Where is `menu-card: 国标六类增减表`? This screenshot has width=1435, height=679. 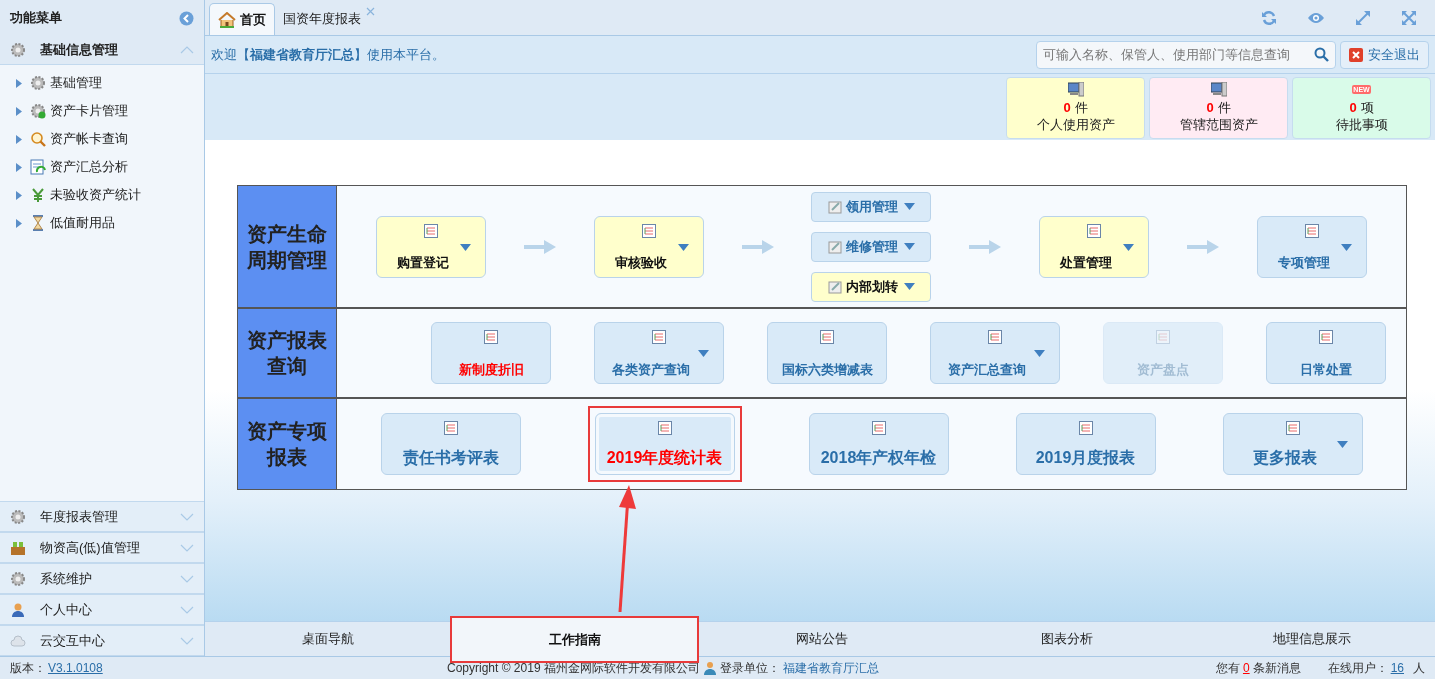
menu-card: 国标六类增减表 is located at coordinates (827, 353).